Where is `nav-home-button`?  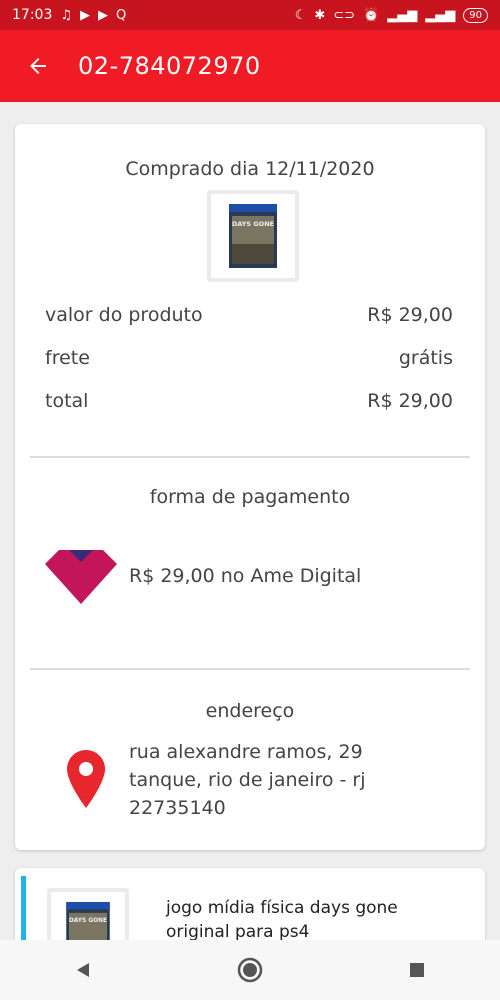
nav-home-button is located at coordinates (250, 970).